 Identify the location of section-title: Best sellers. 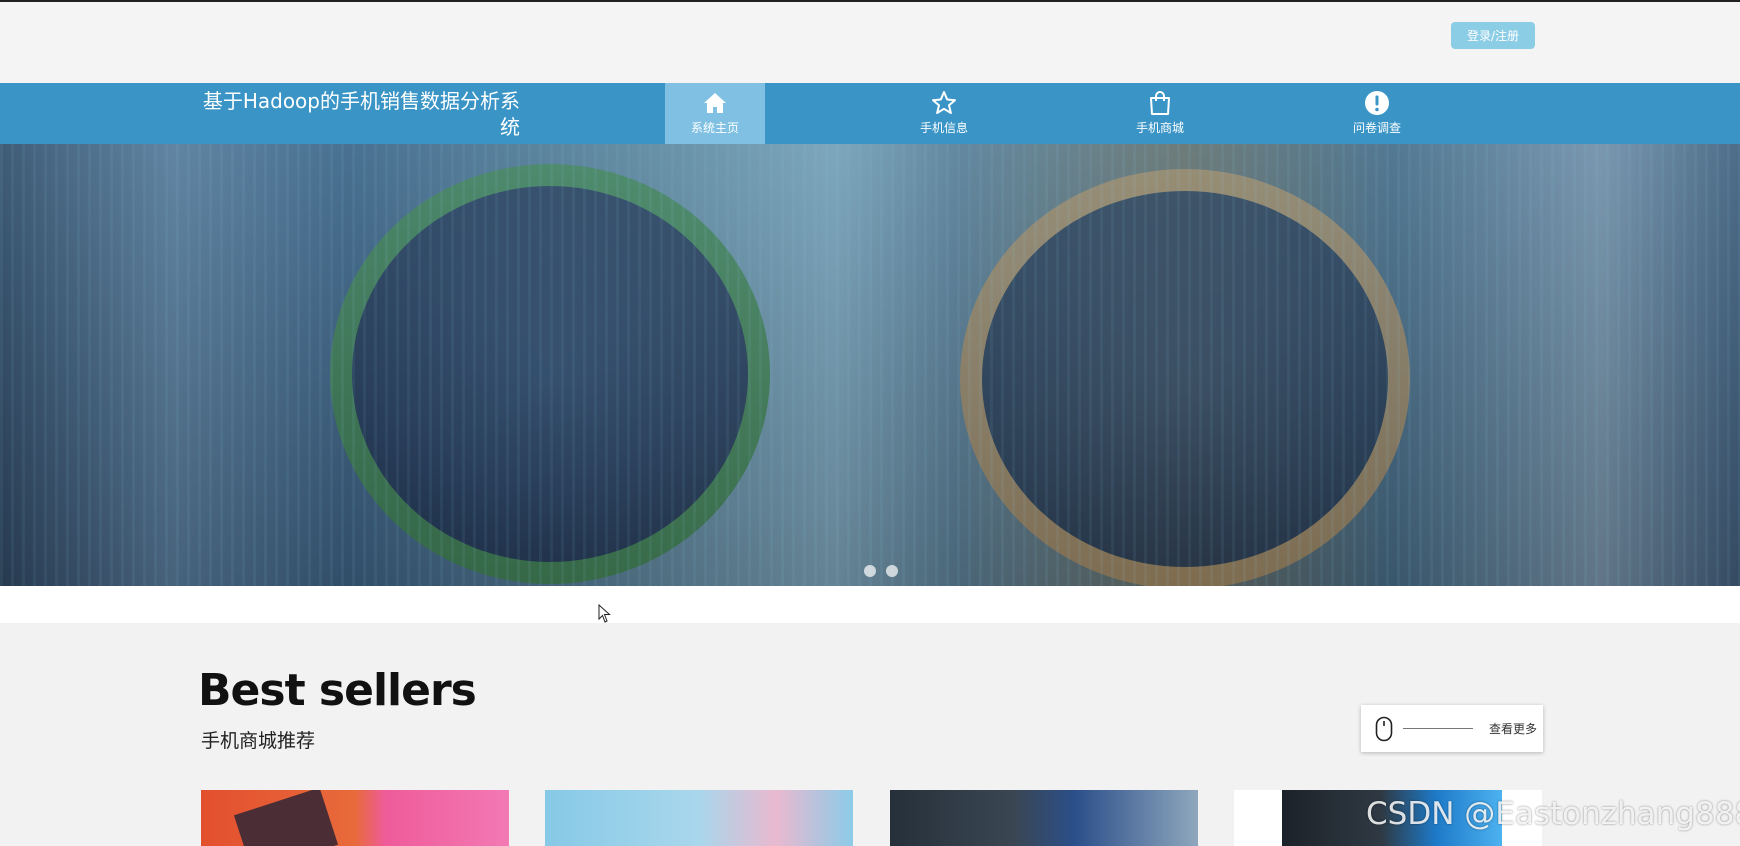
(337, 690).